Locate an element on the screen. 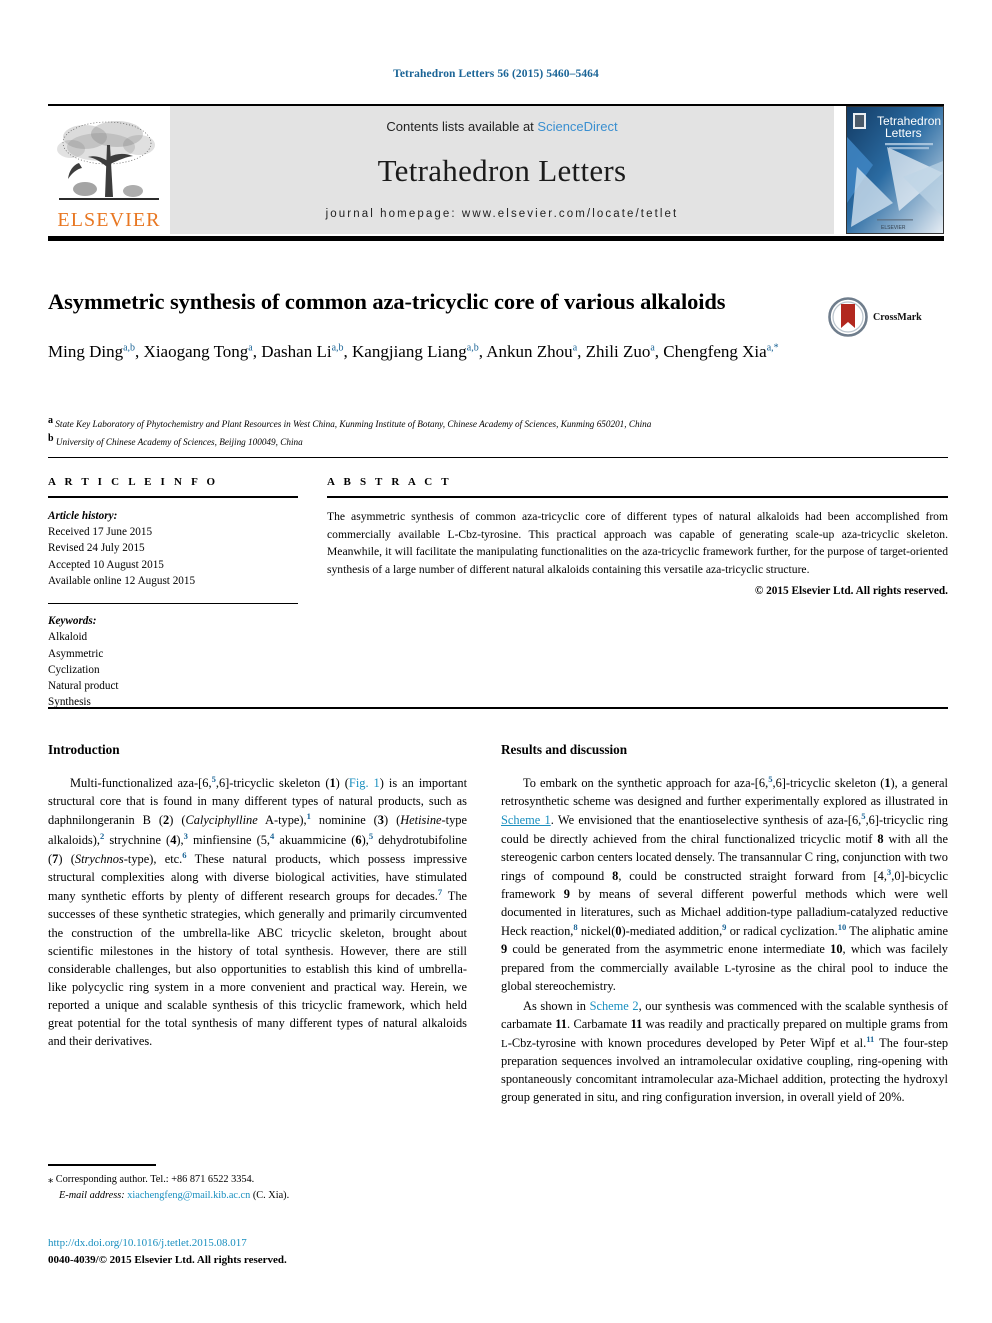  article-info-separator is located at coordinates (173, 604).